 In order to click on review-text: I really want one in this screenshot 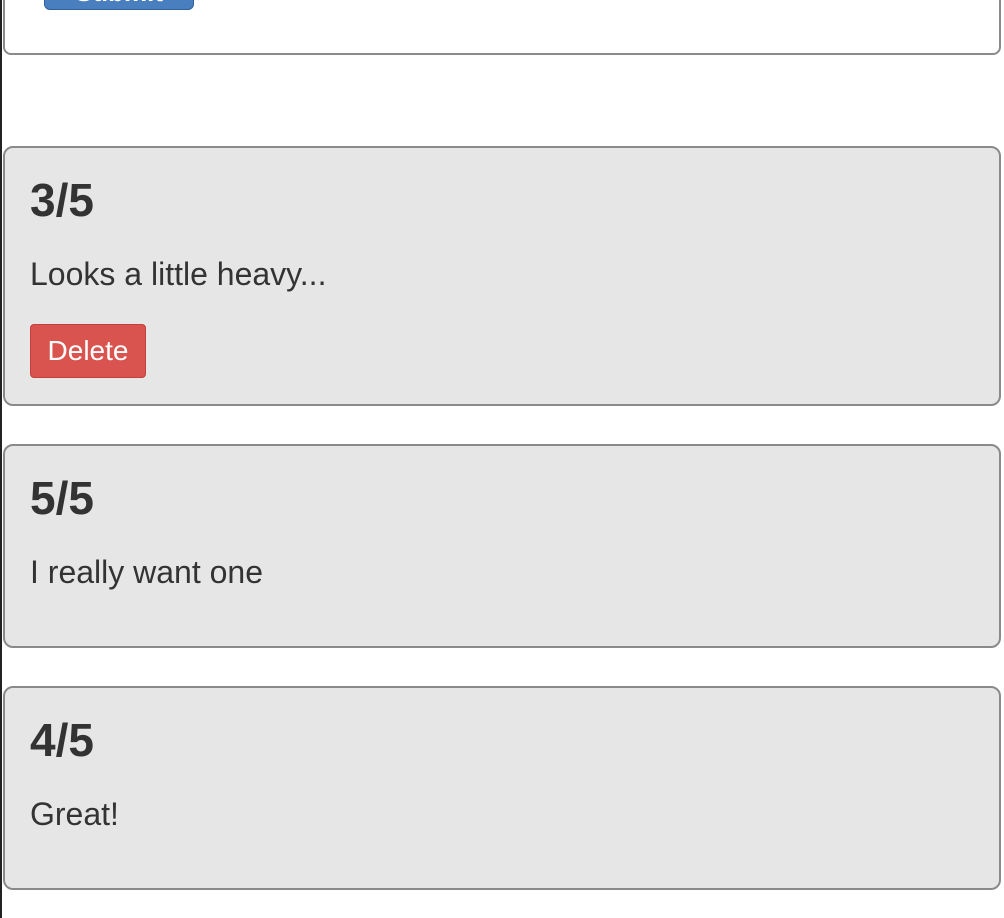, I will do `click(147, 572)`.